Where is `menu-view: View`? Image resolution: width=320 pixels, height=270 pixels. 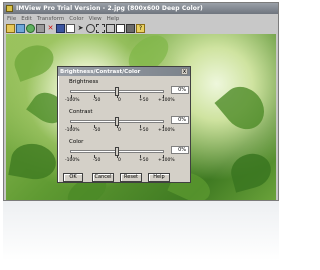 menu-view: View is located at coordinates (95, 19).